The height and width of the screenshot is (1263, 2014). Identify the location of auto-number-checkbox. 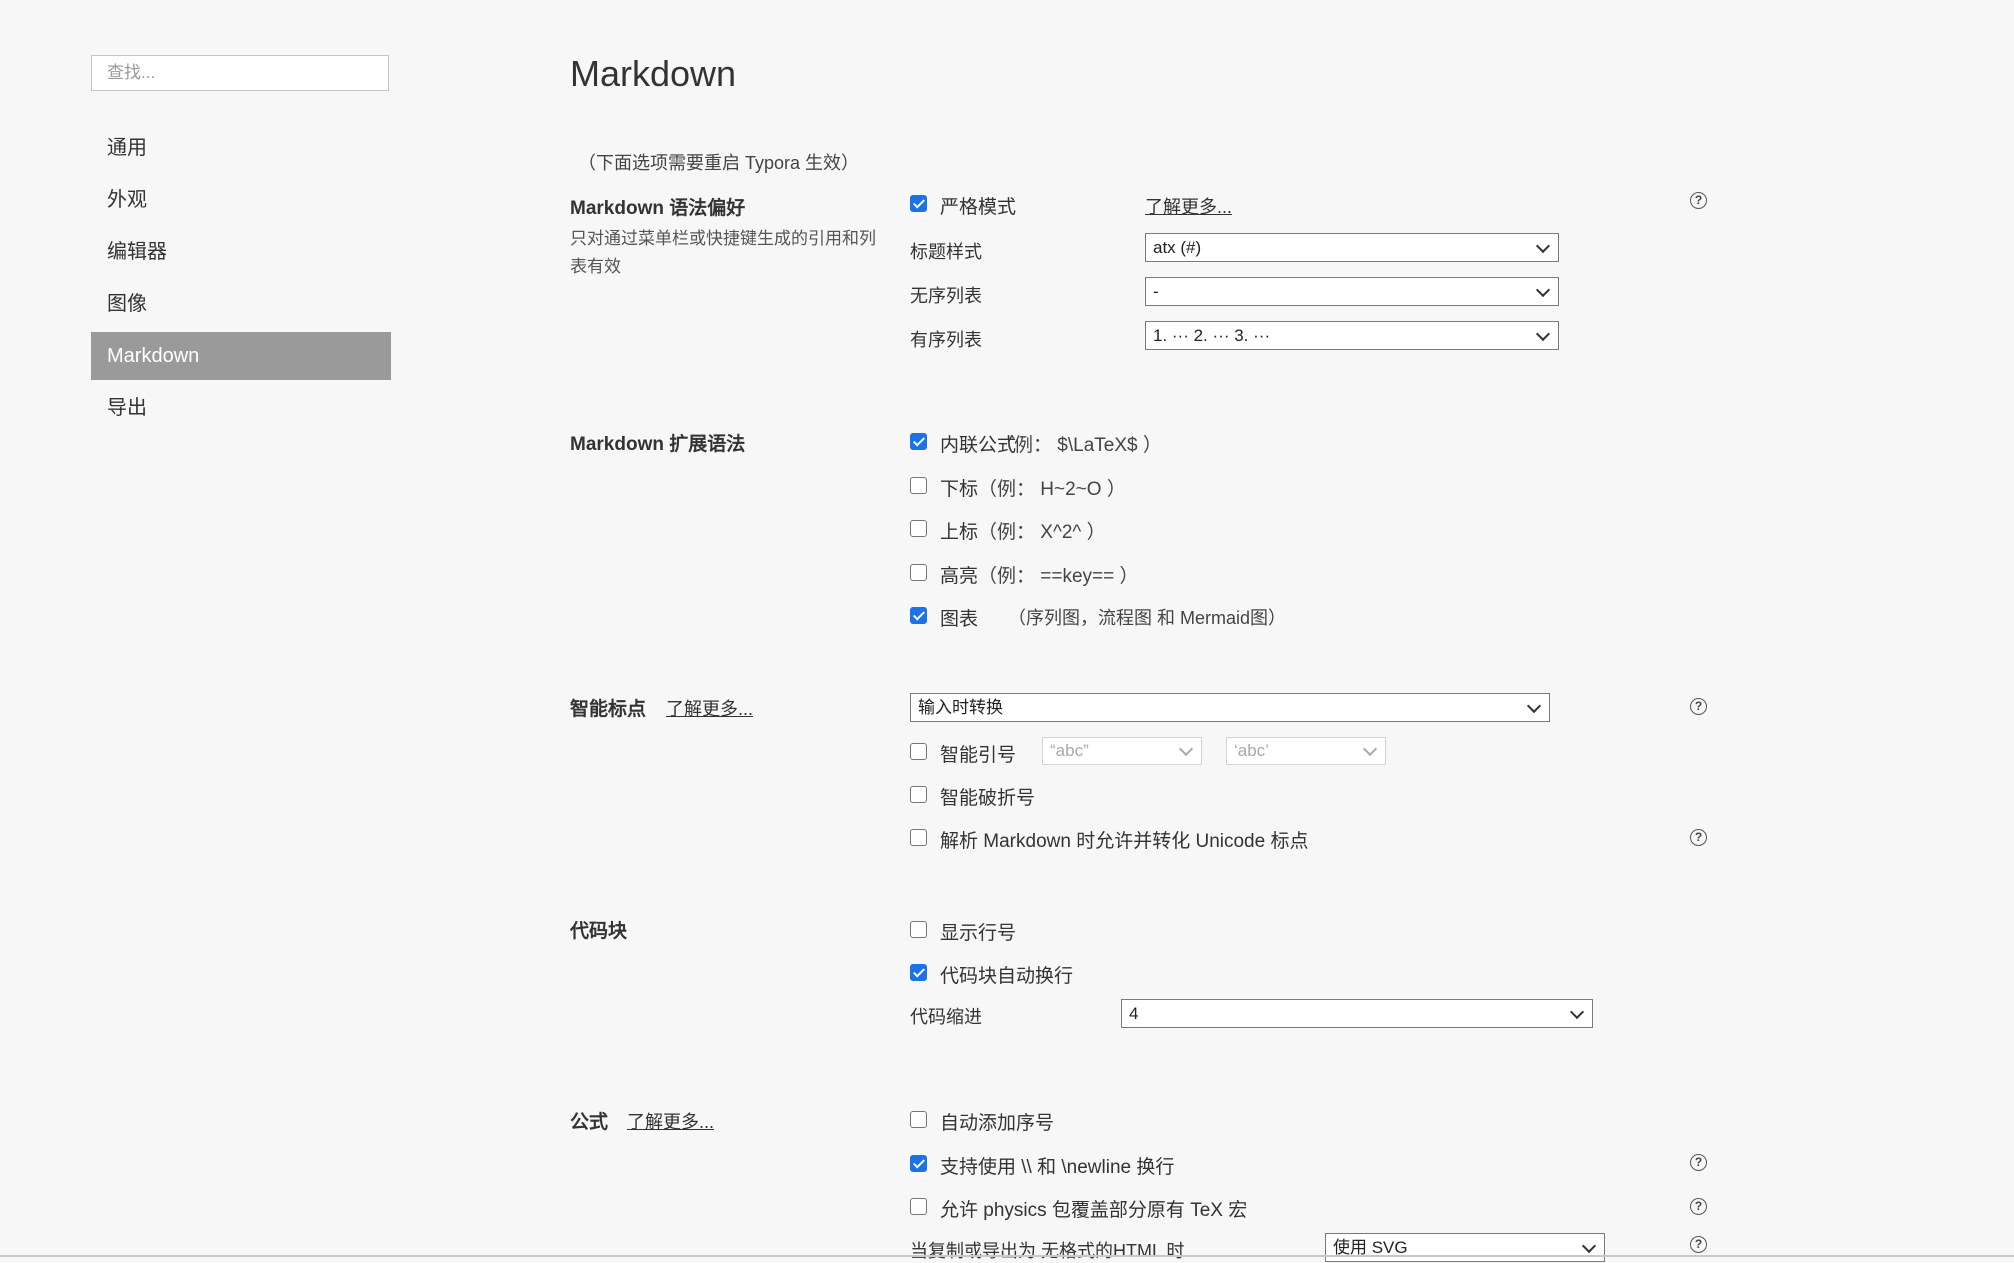
(918, 1119).